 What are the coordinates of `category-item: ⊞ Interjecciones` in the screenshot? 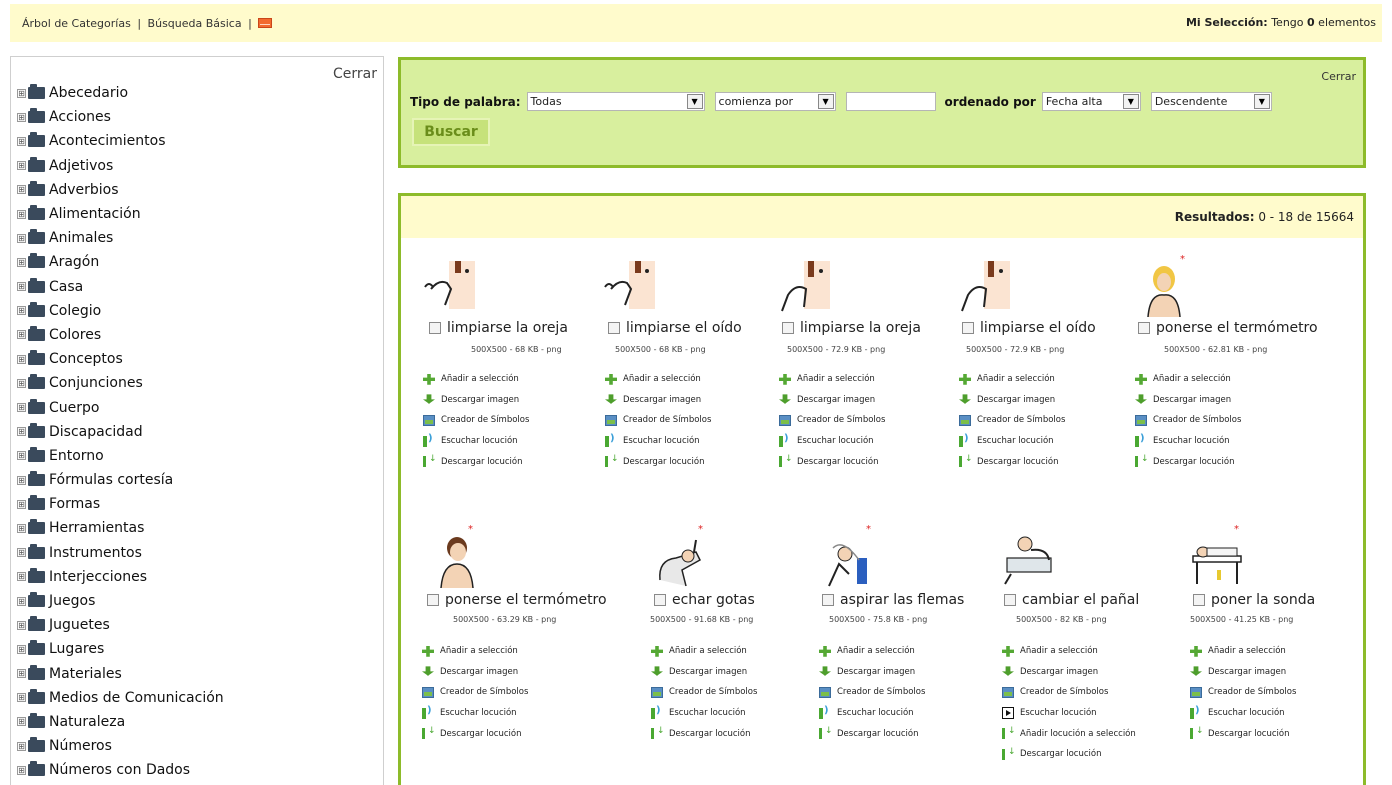 It's located at (120, 577).